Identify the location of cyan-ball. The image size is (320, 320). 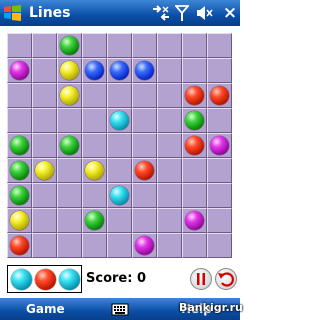
(119, 120).